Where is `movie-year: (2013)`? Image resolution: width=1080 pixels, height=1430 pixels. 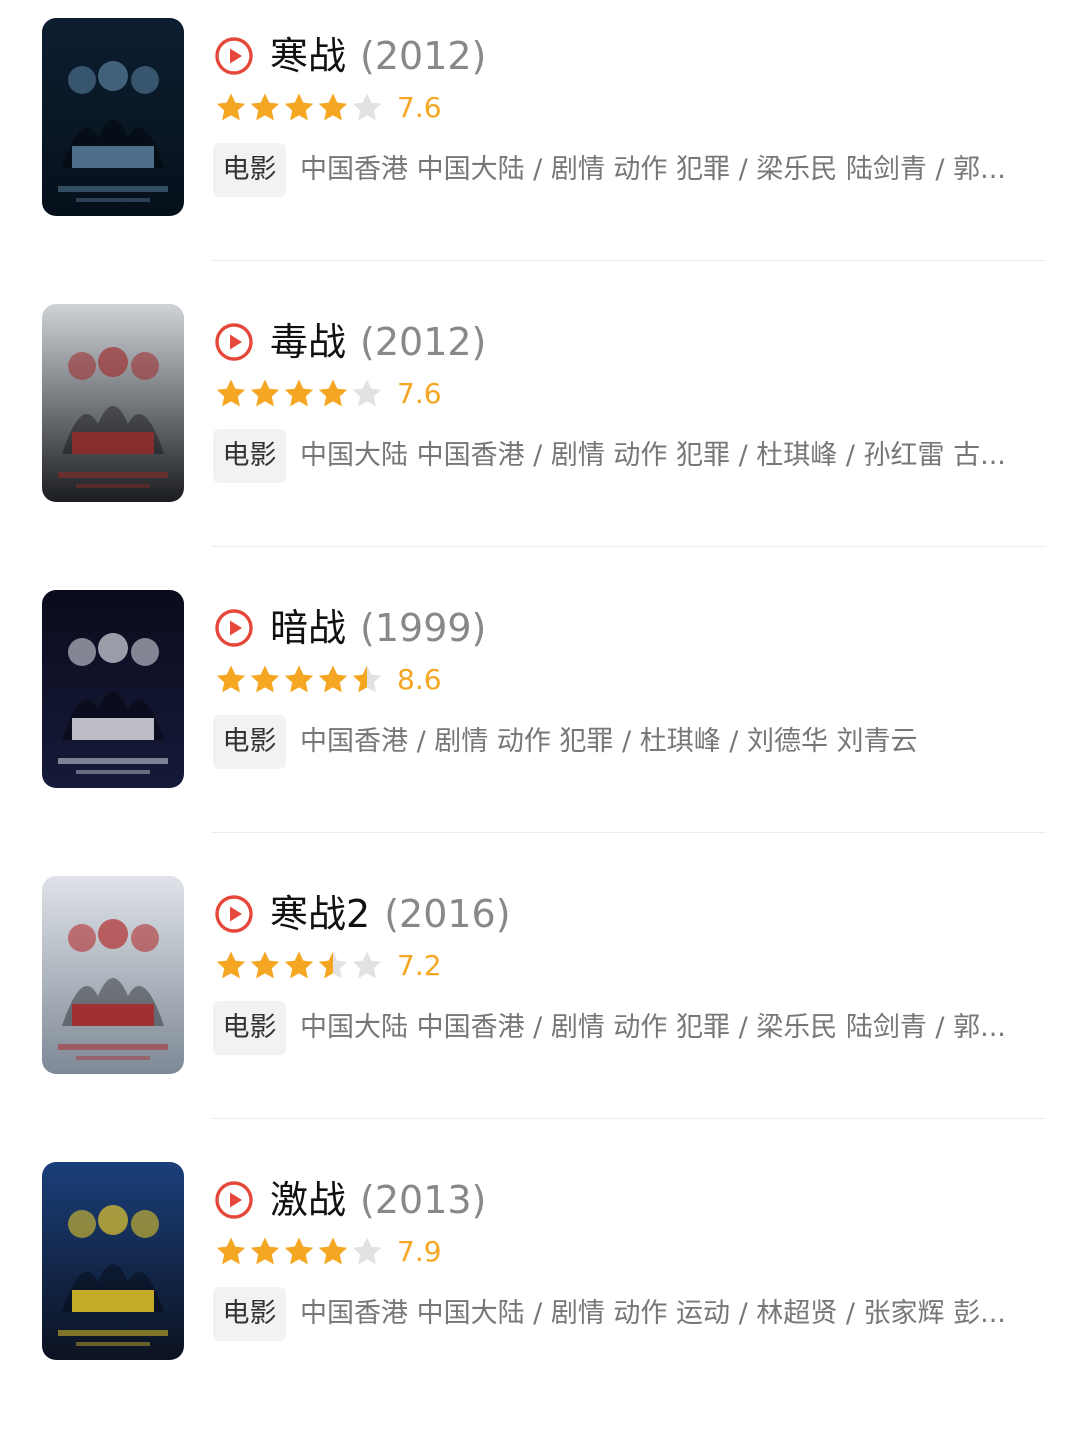
movie-year: (2013) is located at coordinates (423, 1200).